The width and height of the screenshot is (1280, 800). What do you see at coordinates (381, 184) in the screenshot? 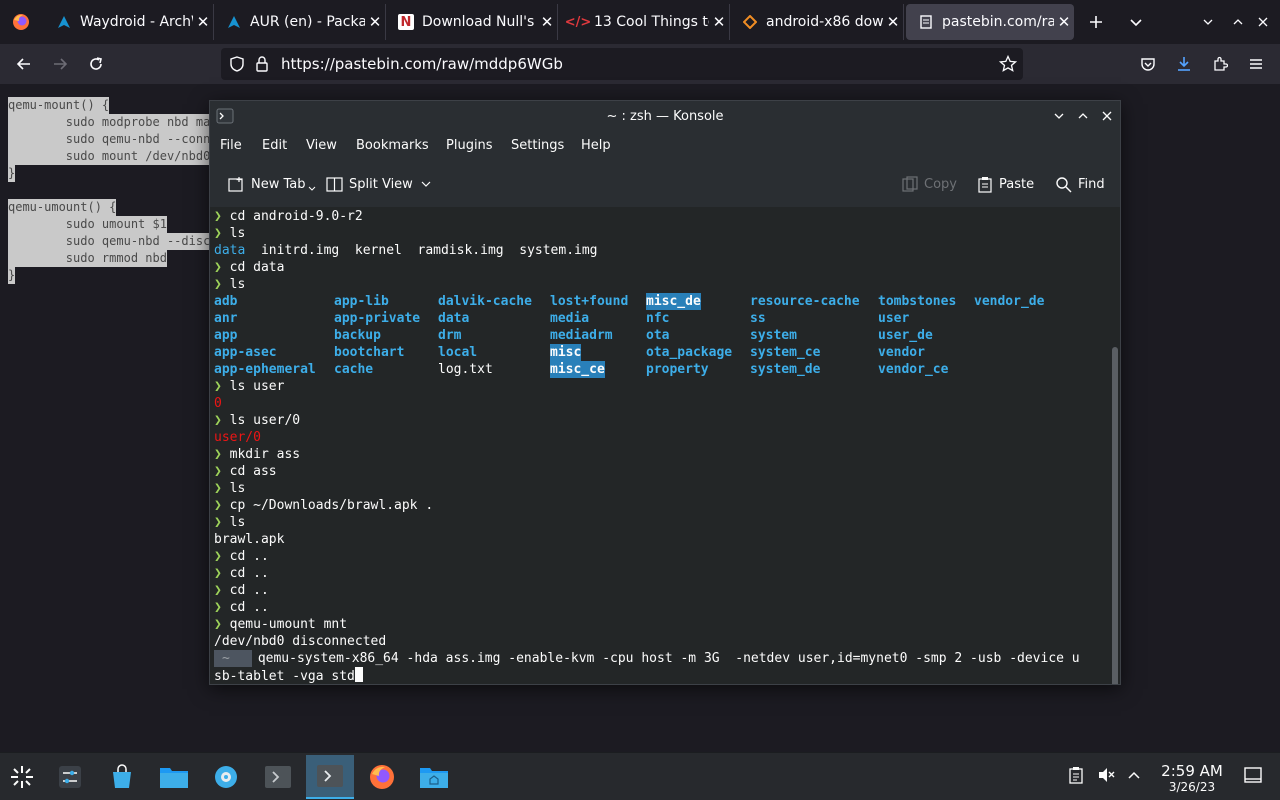
I see `split-view-button: Split View` at bounding box center [381, 184].